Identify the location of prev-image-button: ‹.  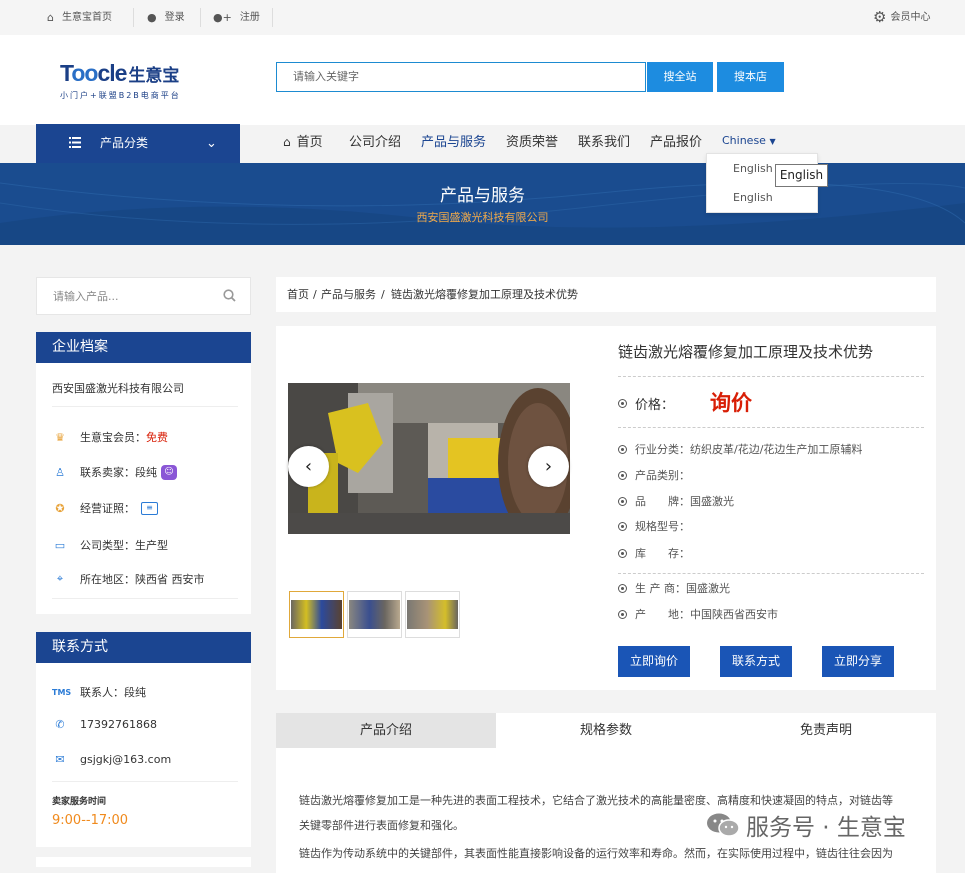
(308, 466).